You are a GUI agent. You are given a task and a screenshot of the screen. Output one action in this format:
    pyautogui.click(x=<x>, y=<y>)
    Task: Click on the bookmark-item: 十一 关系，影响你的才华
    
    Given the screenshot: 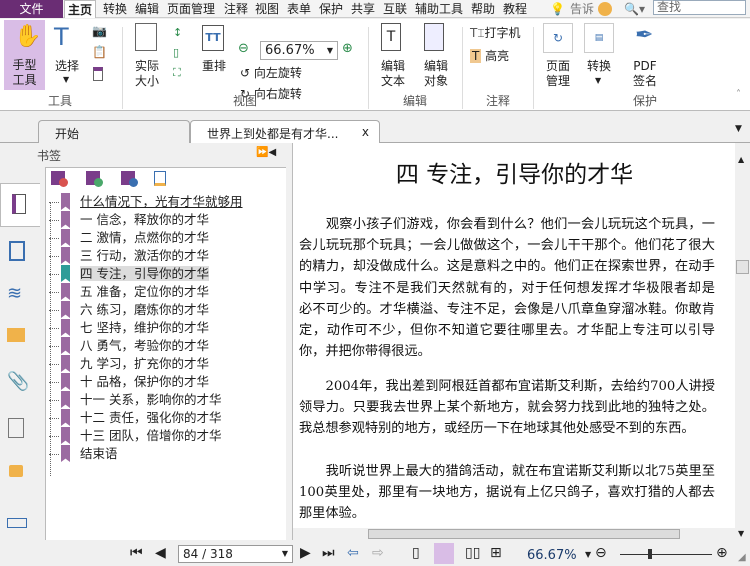 What is the action you would take?
    pyautogui.click(x=135, y=400)
    